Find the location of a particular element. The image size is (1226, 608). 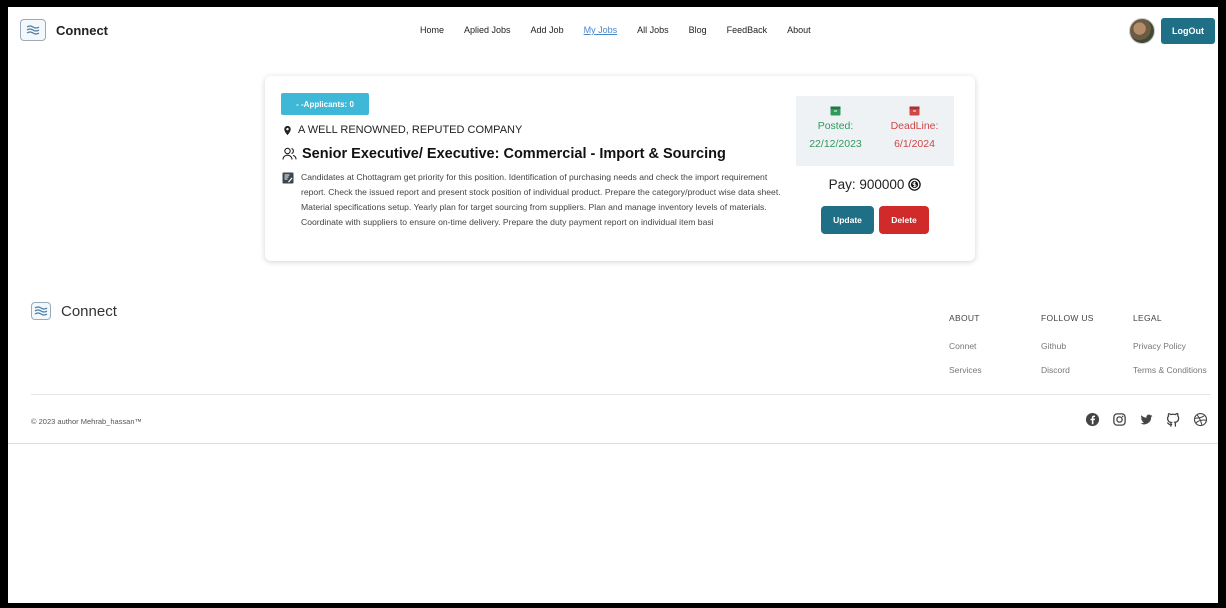

footer-col-follow: FOLLOW US Github Discord is located at coordinates (1067, 351).